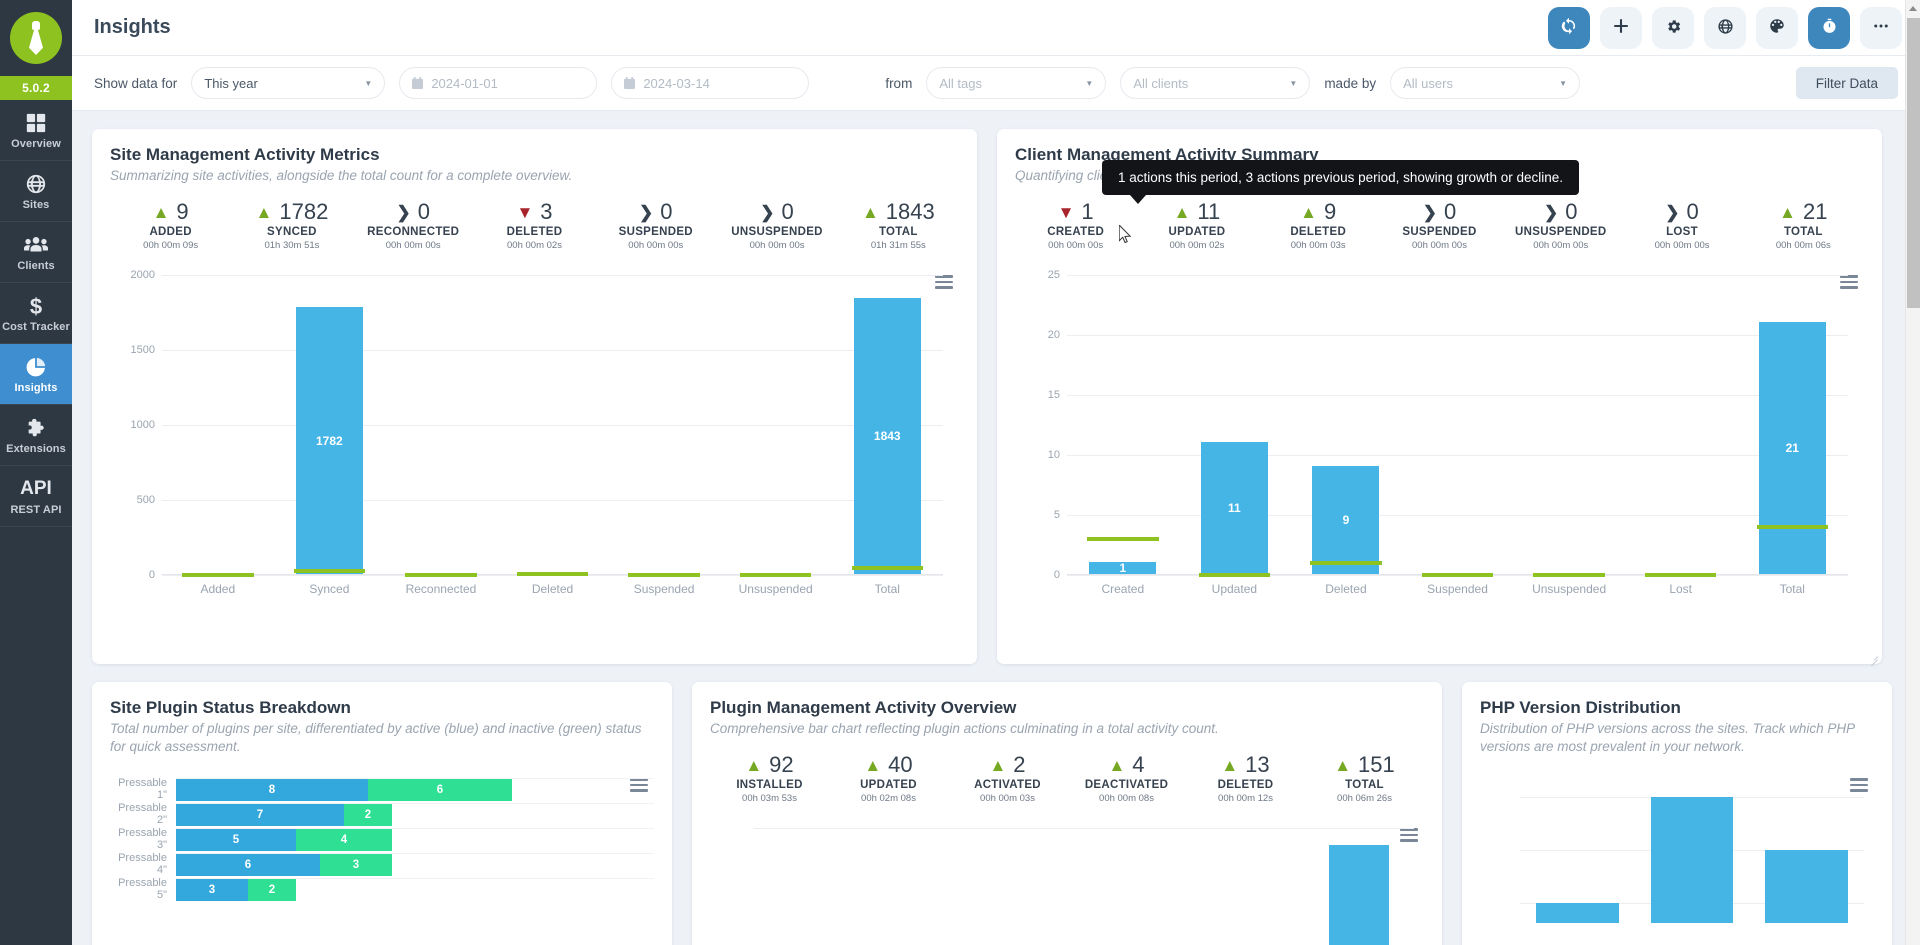 Image resolution: width=1920 pixels, height=945 pixels. What do you see at coordinates (1087, 212) in the screenshot?
I see `stat-value: 1` at bounding box center [1087, 212].